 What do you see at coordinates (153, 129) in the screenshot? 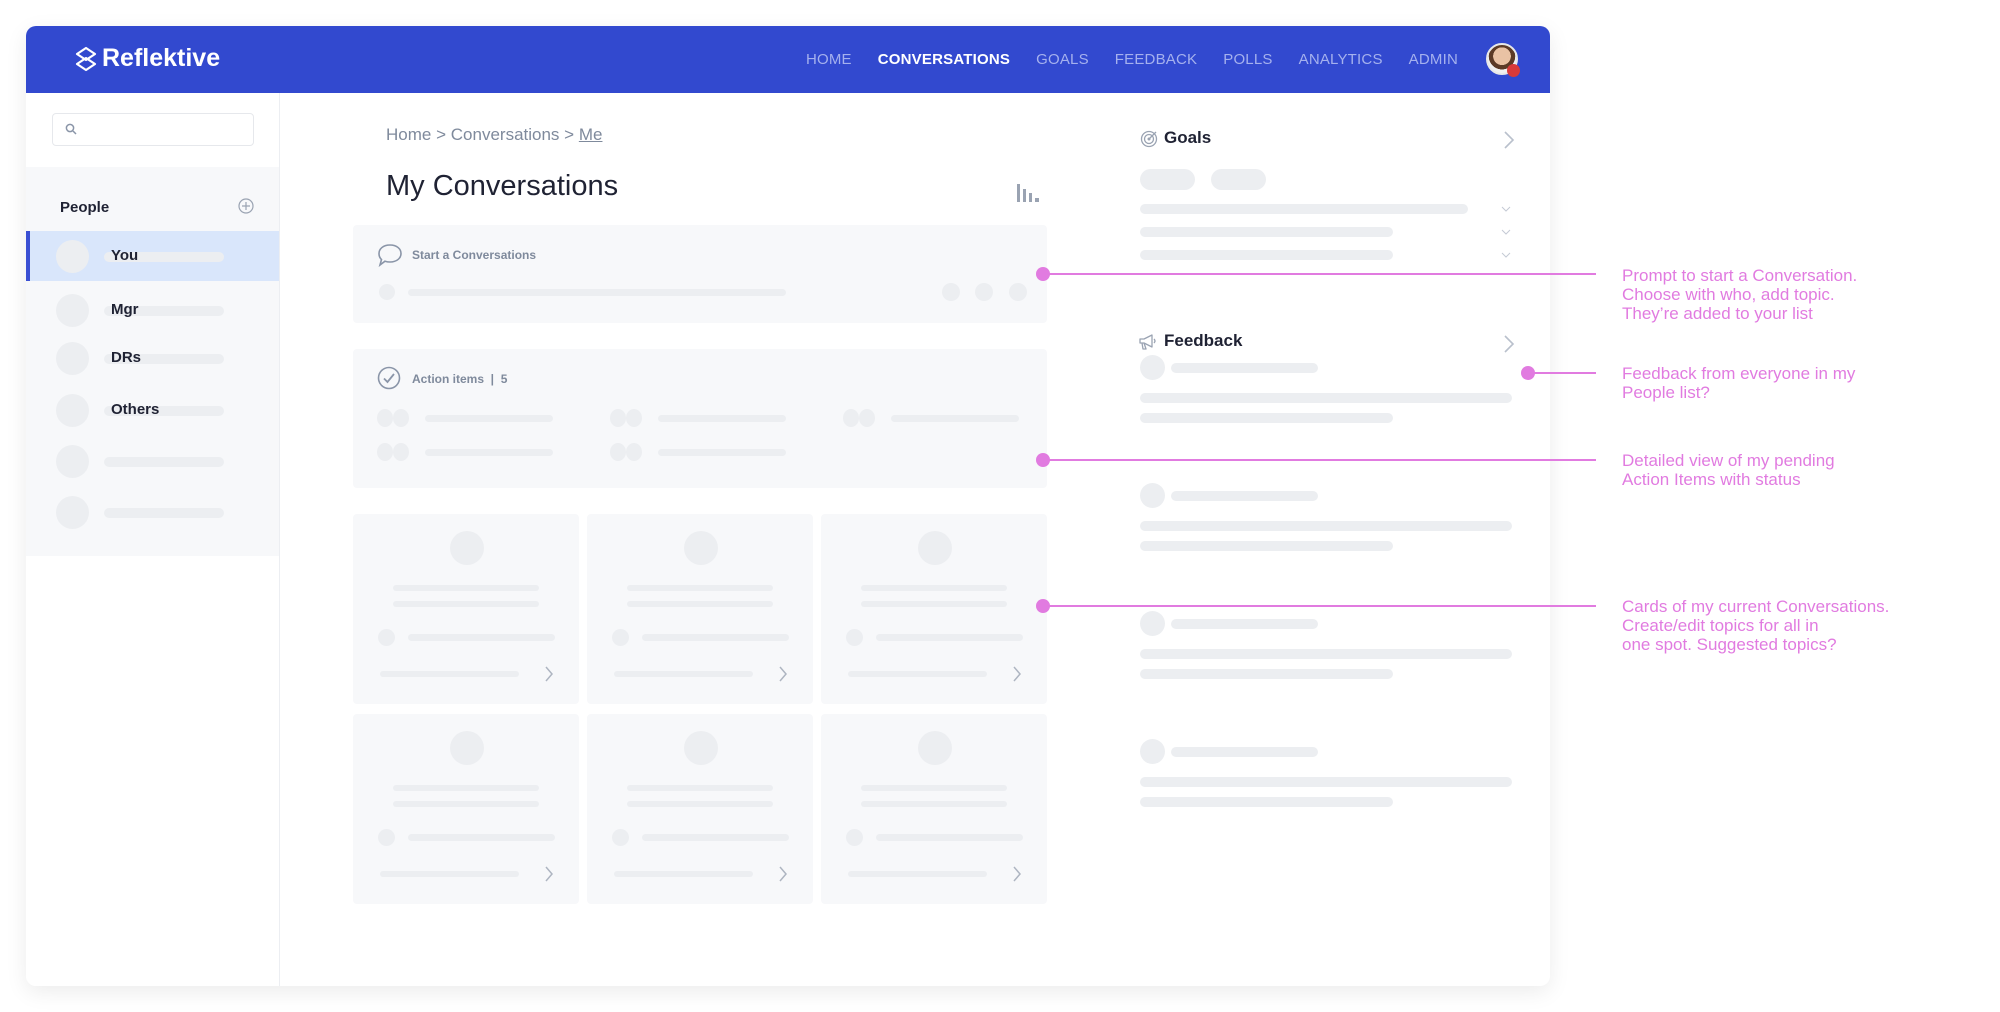
I see `search-input` at bounding box center [153, 129].